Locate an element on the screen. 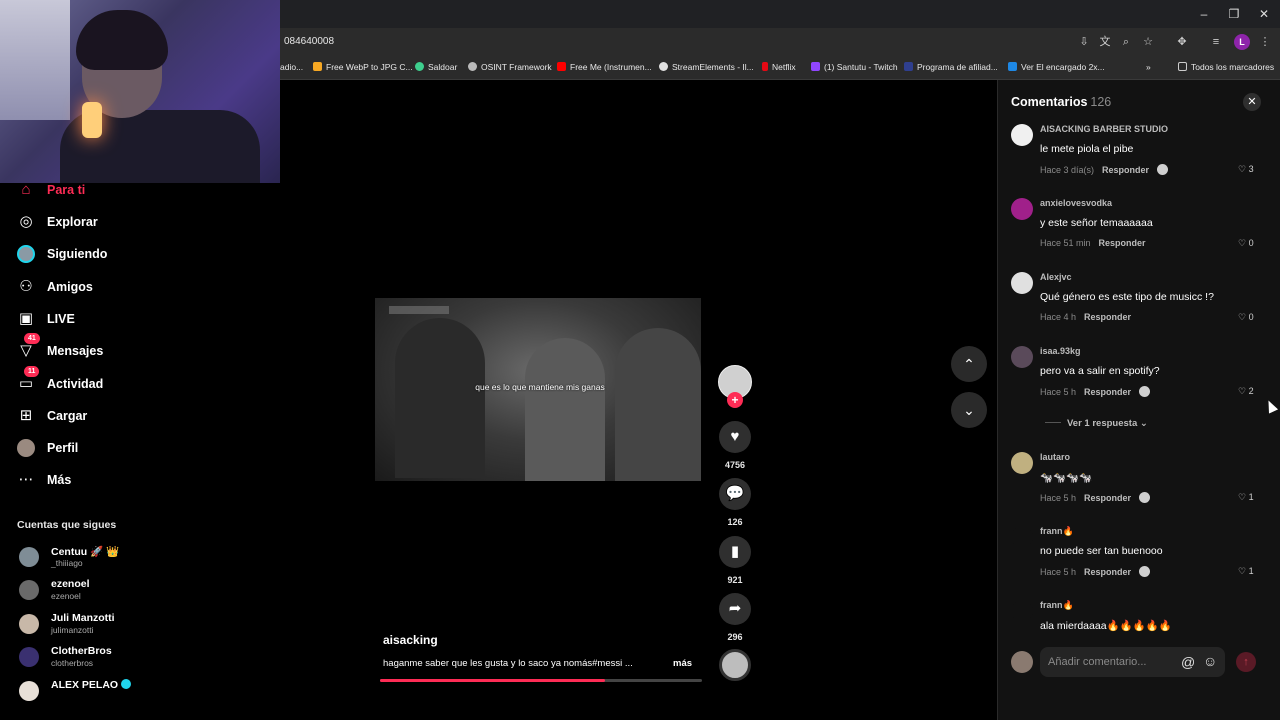  sidebar-item-actividad: ▭ 11 Actividad is located at coordinates (60, 381).